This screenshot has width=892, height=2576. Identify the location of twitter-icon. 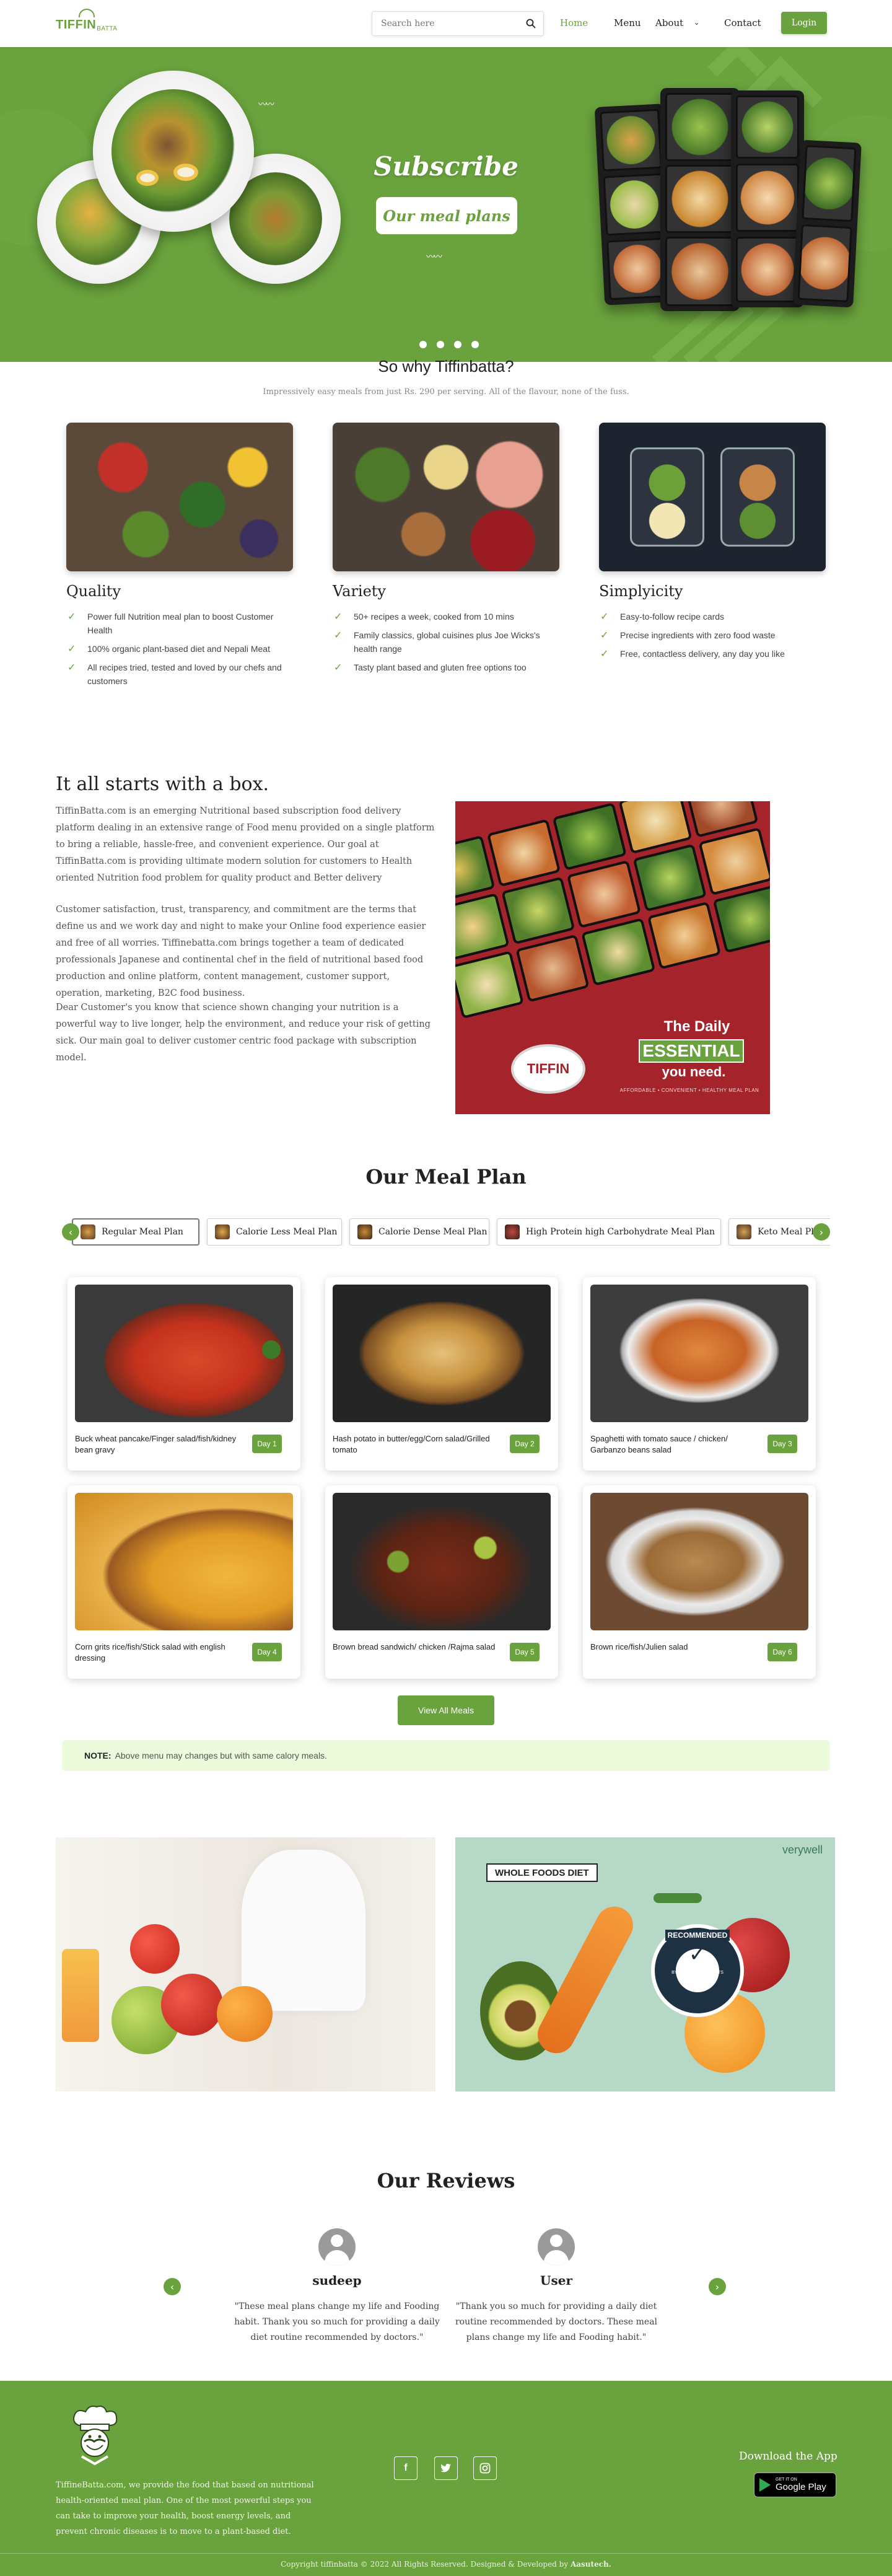
(446, 2468).